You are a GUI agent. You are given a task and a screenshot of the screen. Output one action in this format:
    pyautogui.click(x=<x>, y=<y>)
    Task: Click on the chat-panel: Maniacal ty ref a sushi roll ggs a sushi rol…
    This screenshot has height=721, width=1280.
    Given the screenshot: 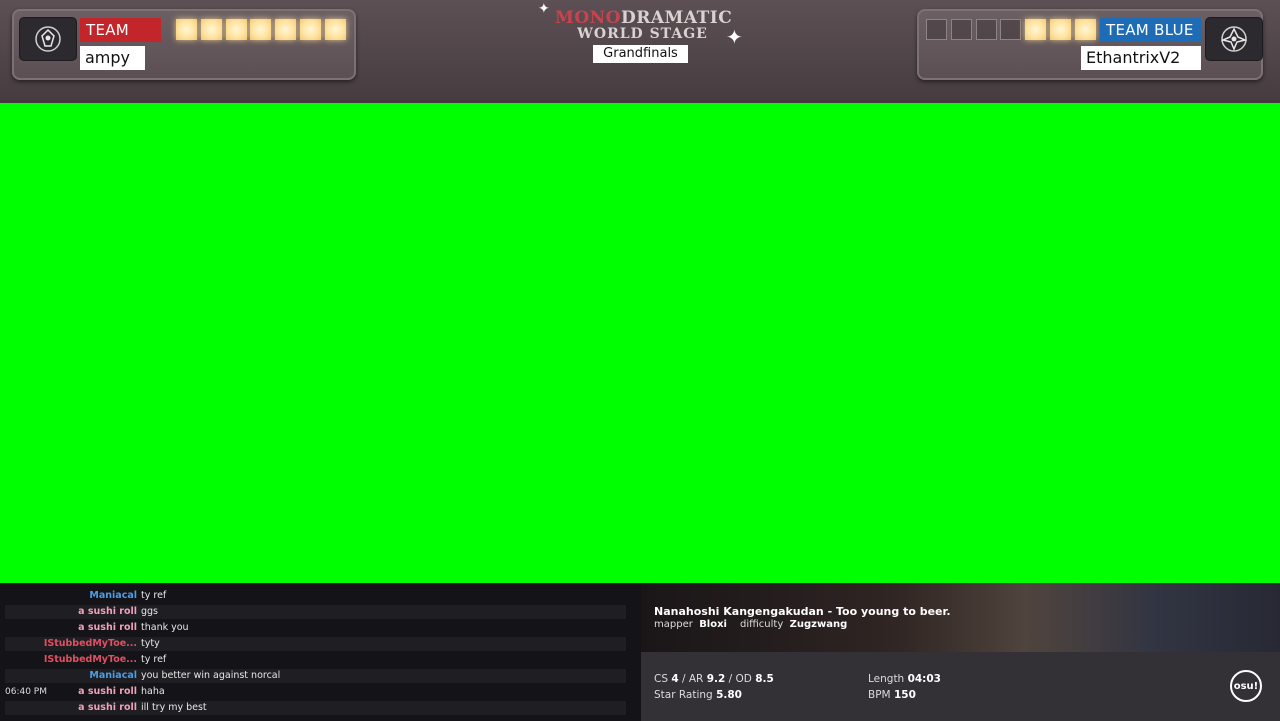 What is the action you would take?
    pyautogui.click(x=320, y=652)
    